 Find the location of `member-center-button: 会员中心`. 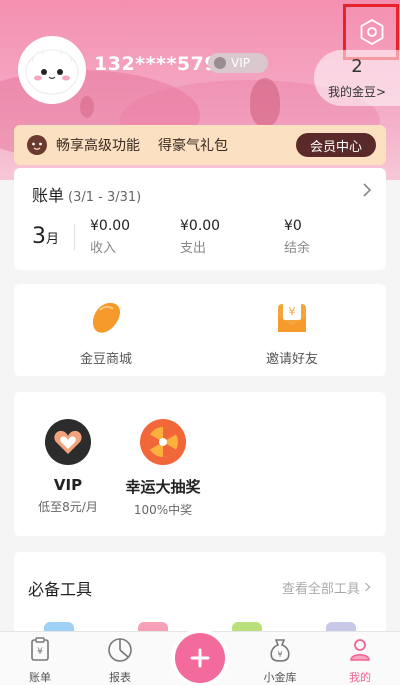

member-center-button: 会员中心 is located at coordinates (336, 145).